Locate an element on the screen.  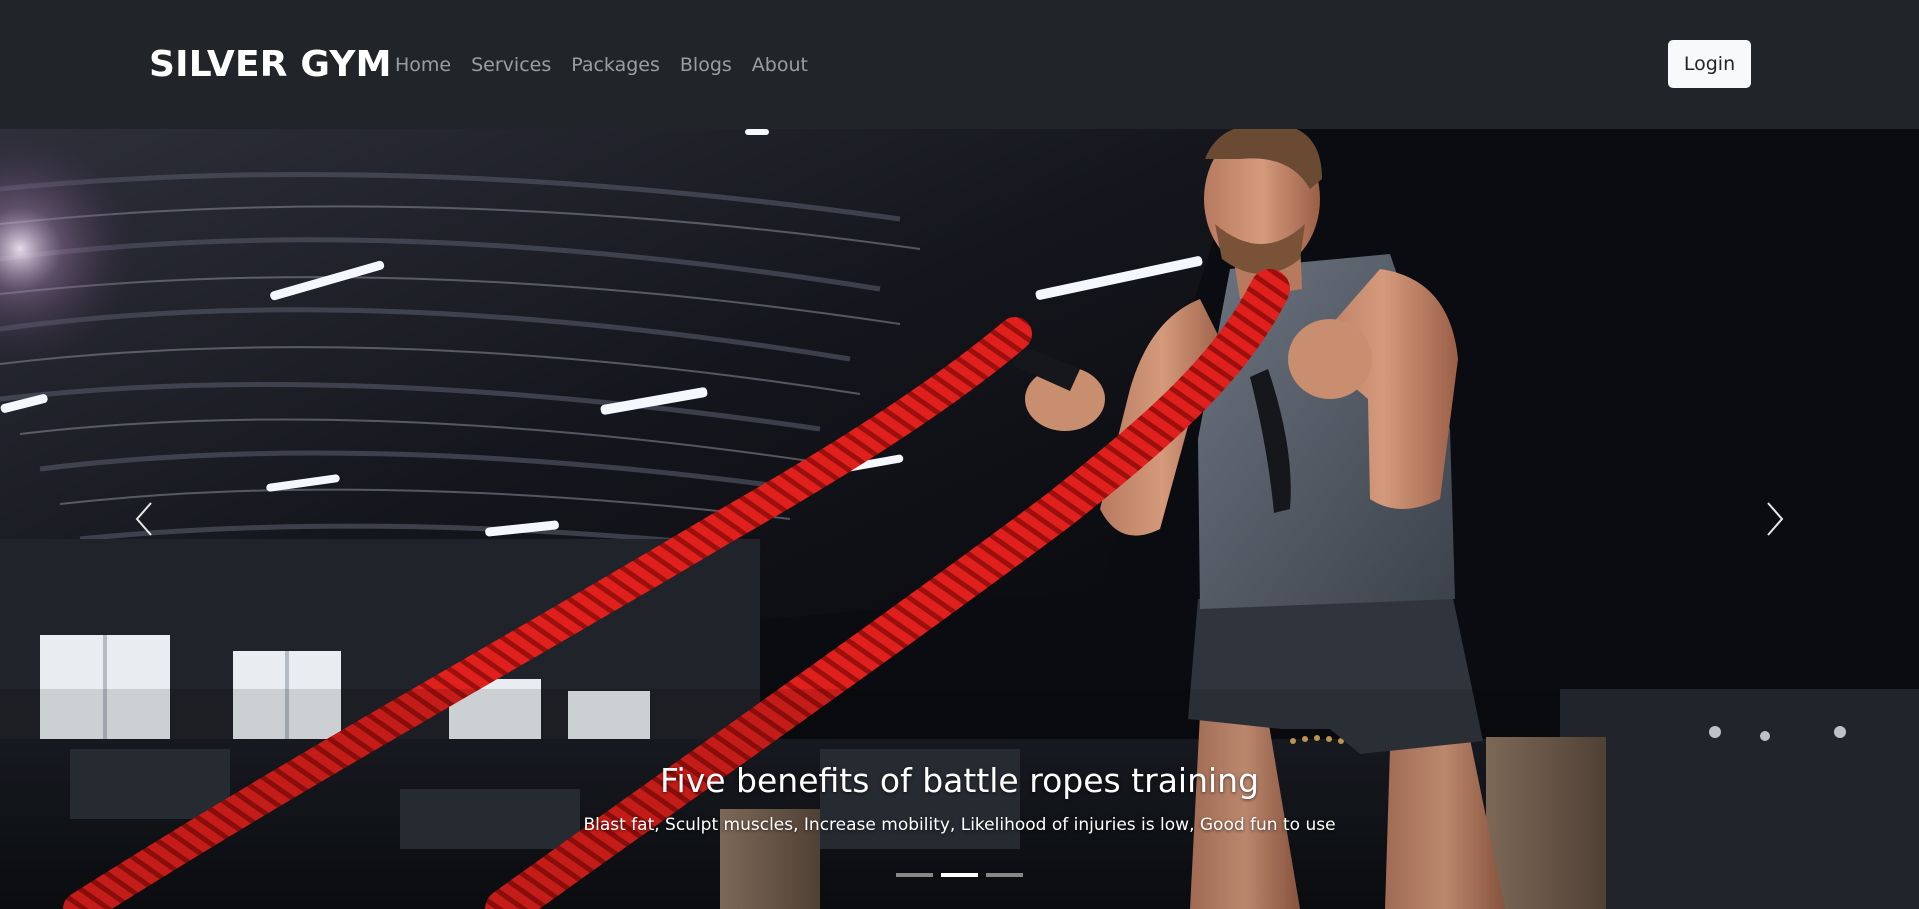
slide-caption-title: Five benefits of battle ropes training is located at coordinates (959, 780).